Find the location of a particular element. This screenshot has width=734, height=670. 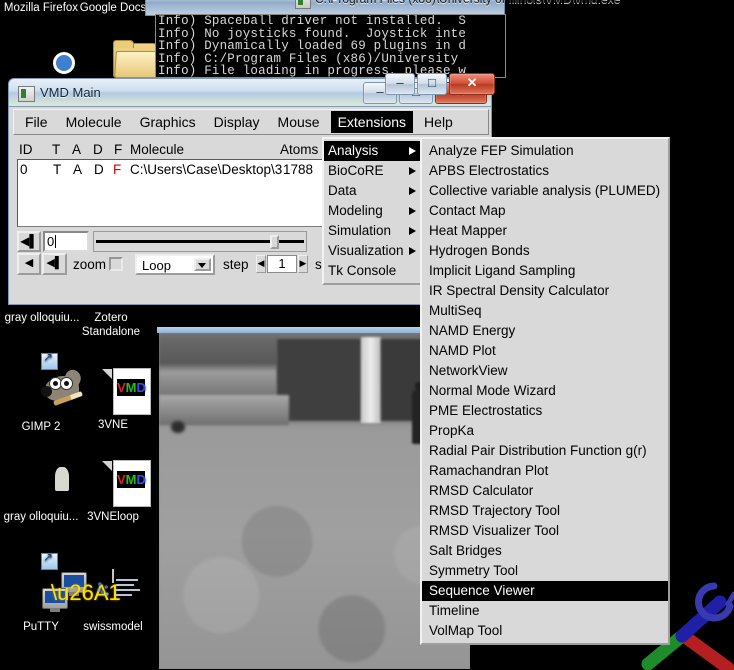

swissmodel-icon is located at coordinates (114, 593).